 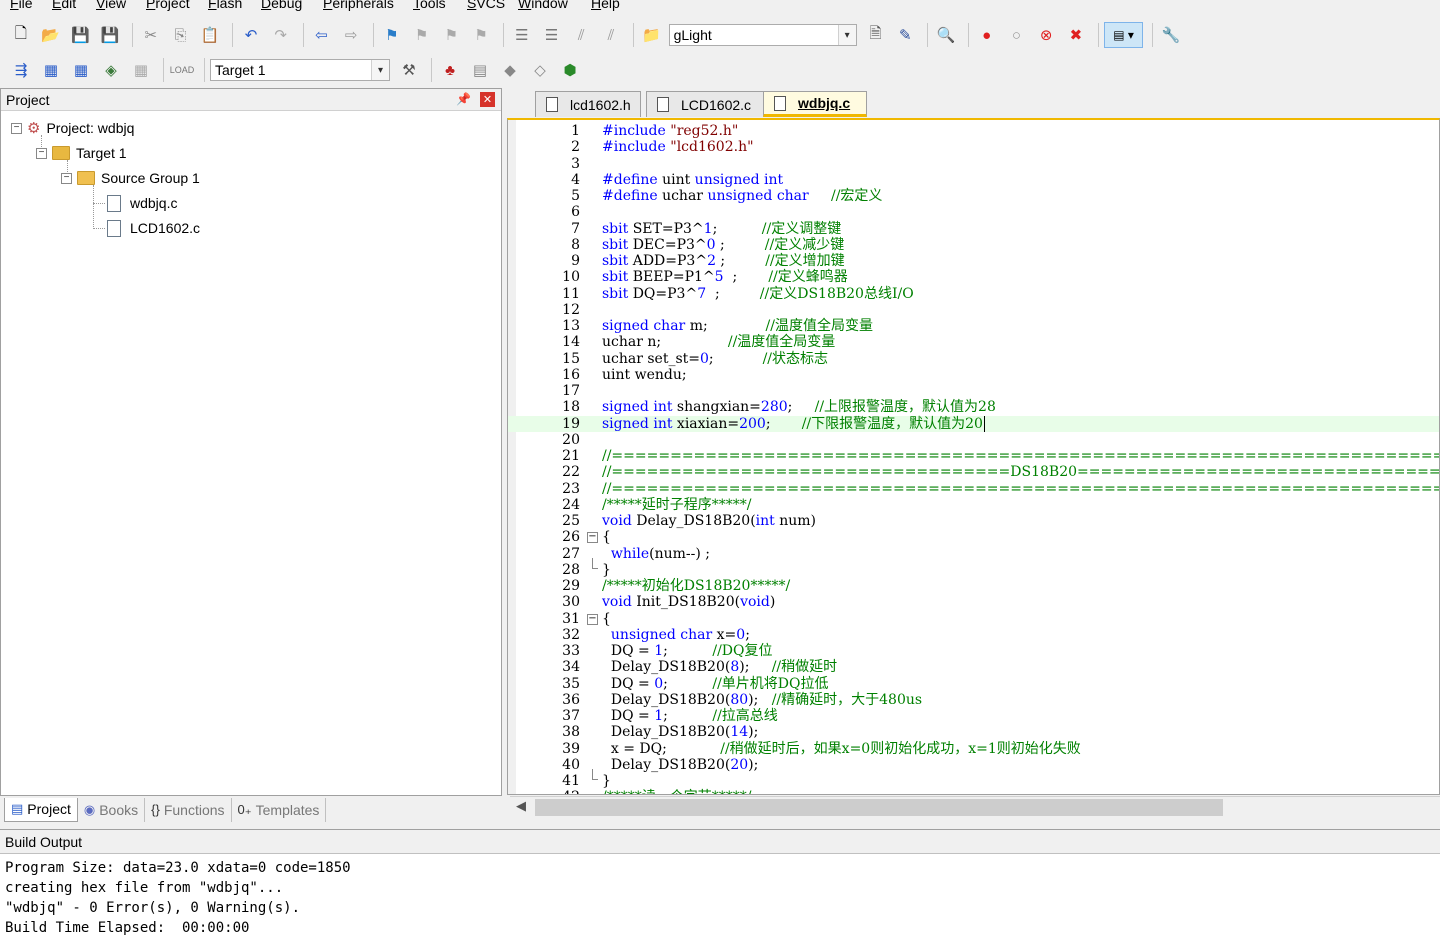 I want to click on breakpoint-disable-icon: ○, so click(x=1017, y=35).